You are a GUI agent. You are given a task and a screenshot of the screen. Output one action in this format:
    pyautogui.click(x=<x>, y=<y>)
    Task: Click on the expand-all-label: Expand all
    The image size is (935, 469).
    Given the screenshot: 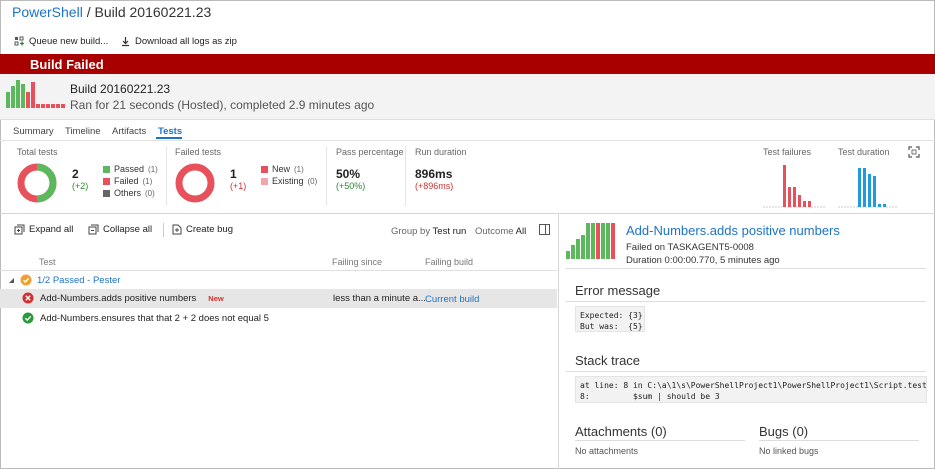 What is the action you would take?
    pyautogui.click(x=51, y=229)
    